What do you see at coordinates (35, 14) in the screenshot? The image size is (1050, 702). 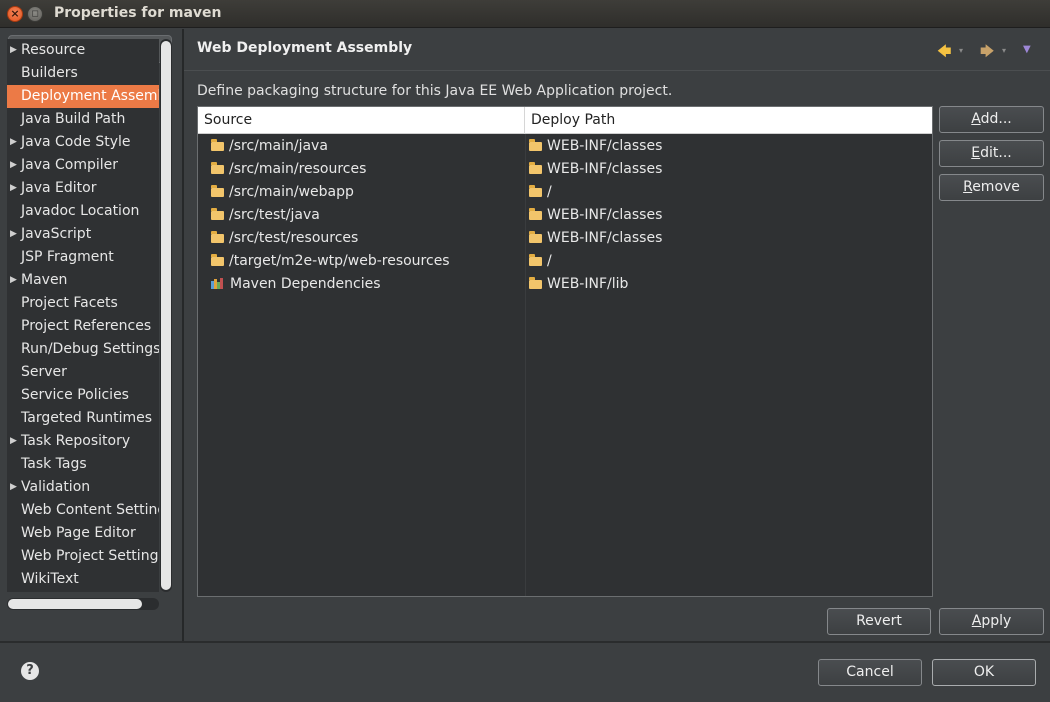 I see `maximize-window-button: ◻` at bounding box center [35, 14].